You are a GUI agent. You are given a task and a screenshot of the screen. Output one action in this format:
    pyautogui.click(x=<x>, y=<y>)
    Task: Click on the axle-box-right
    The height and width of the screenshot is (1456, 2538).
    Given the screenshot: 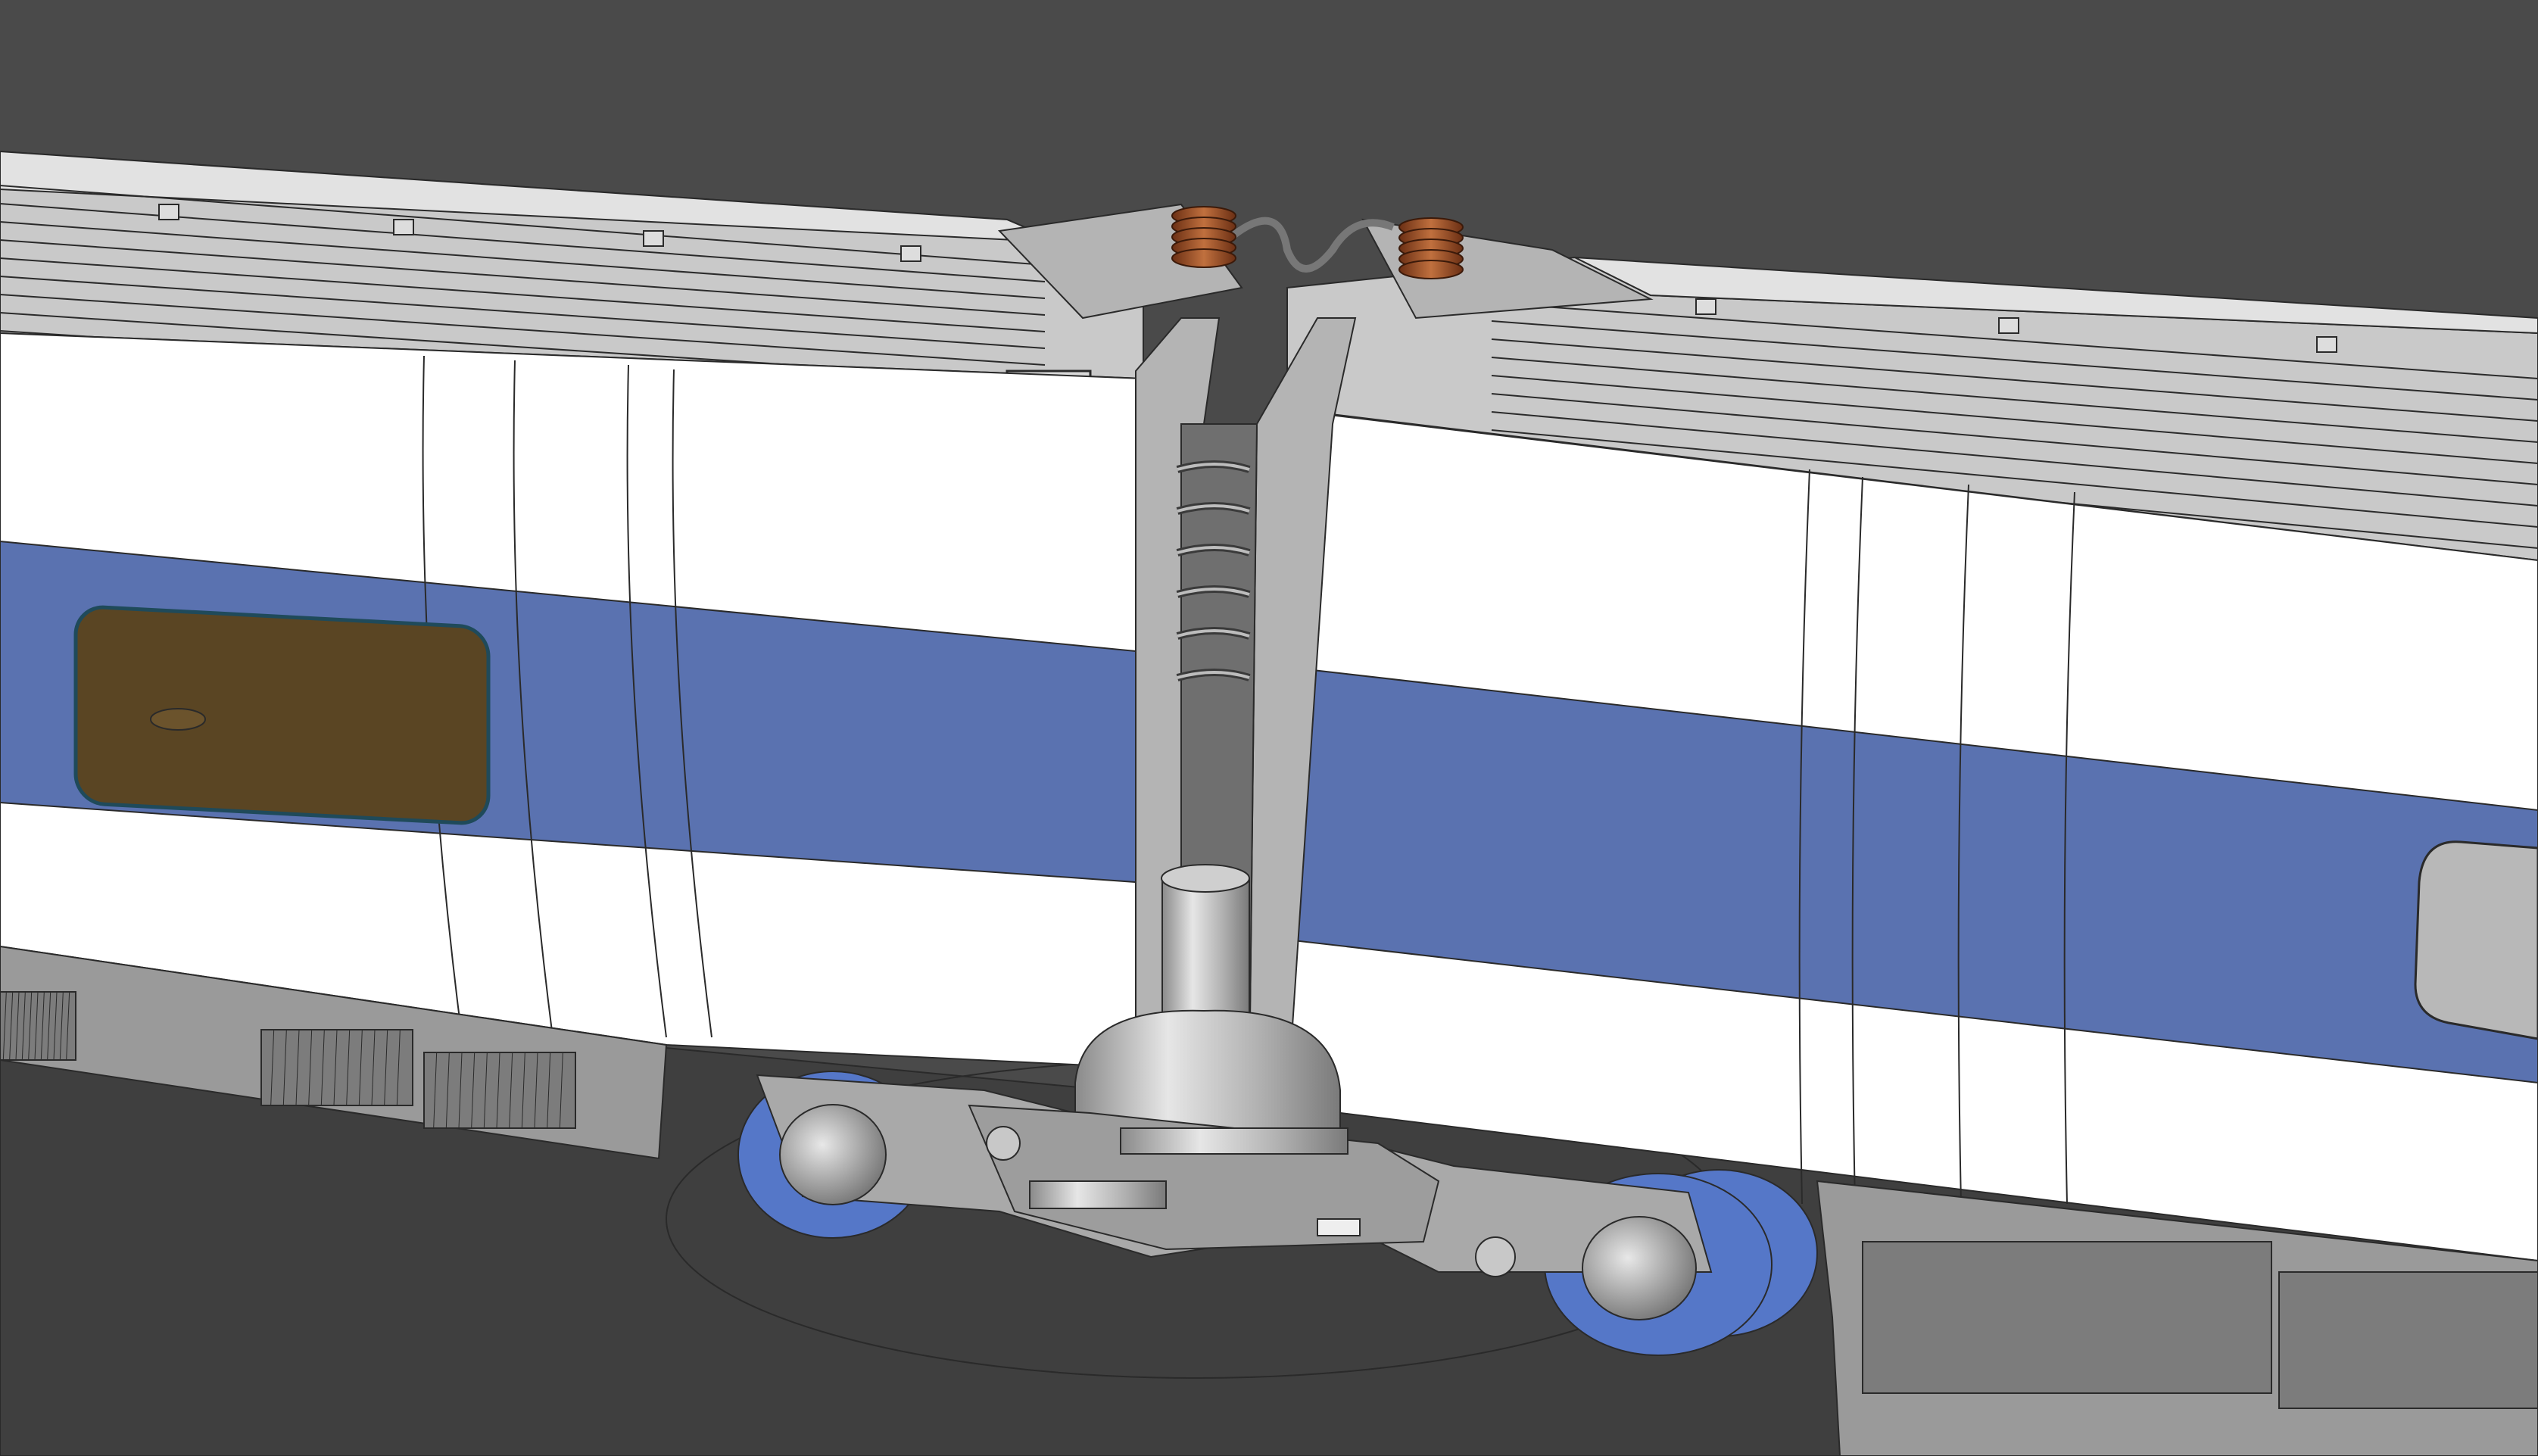 What is the action you would take?
    pyautogui.click(x=1639, y=1268)
    